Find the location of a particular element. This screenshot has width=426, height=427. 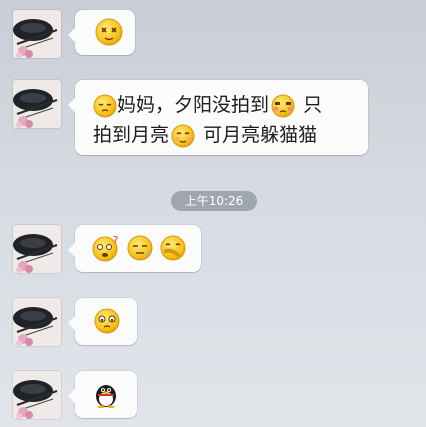

message-bubble: ? is located at coordinates (134, 248).